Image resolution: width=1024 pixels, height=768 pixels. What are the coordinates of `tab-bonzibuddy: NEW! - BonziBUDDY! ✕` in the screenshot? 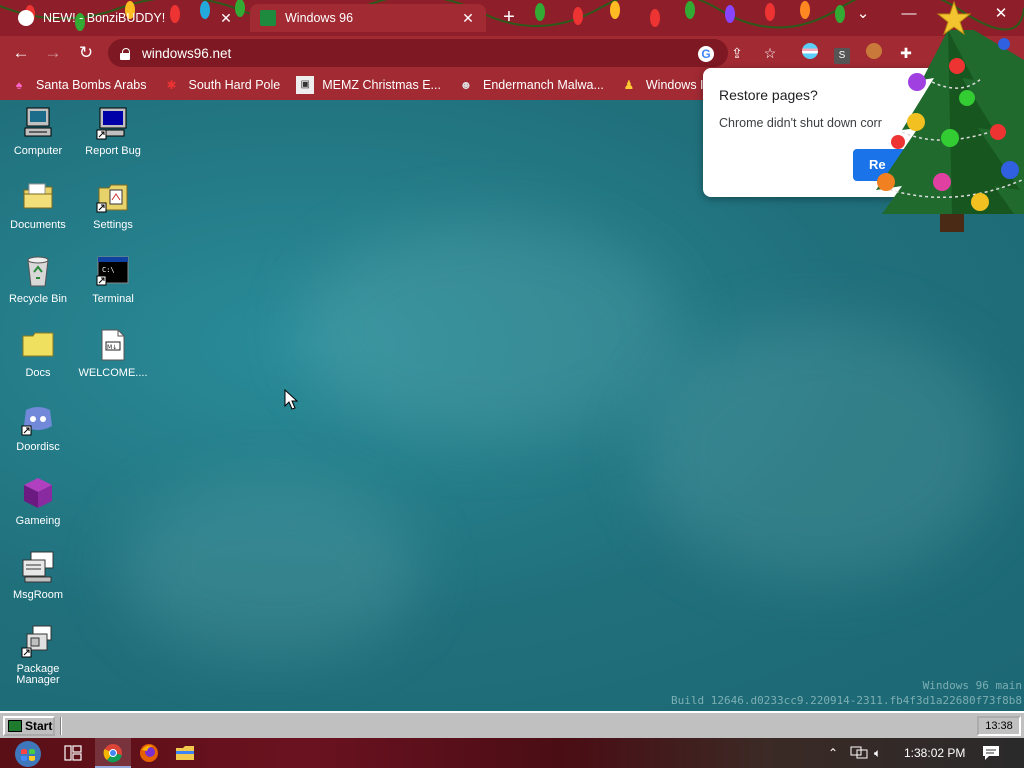 It's located at (126, 18).